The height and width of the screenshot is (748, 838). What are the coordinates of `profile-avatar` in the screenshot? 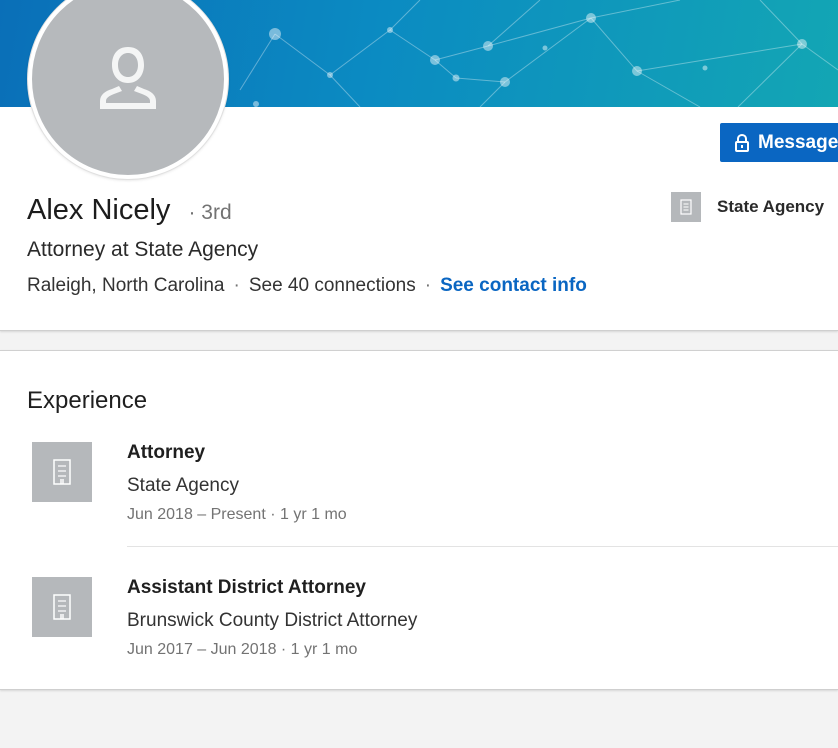 It's located at (128, 89).